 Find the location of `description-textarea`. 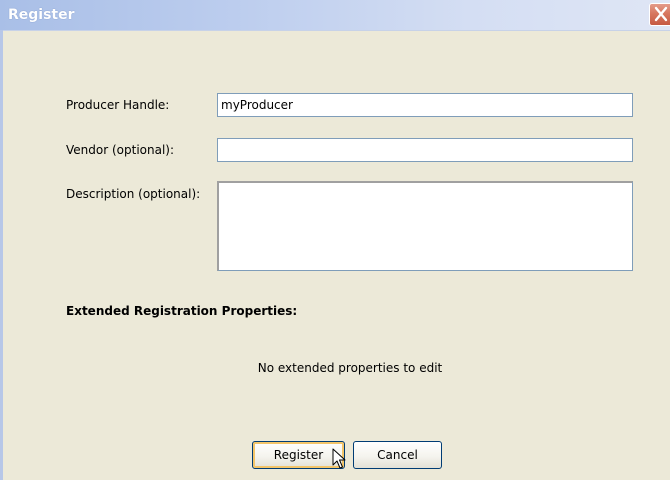

description-textarea is located at coordinates (425, 226).